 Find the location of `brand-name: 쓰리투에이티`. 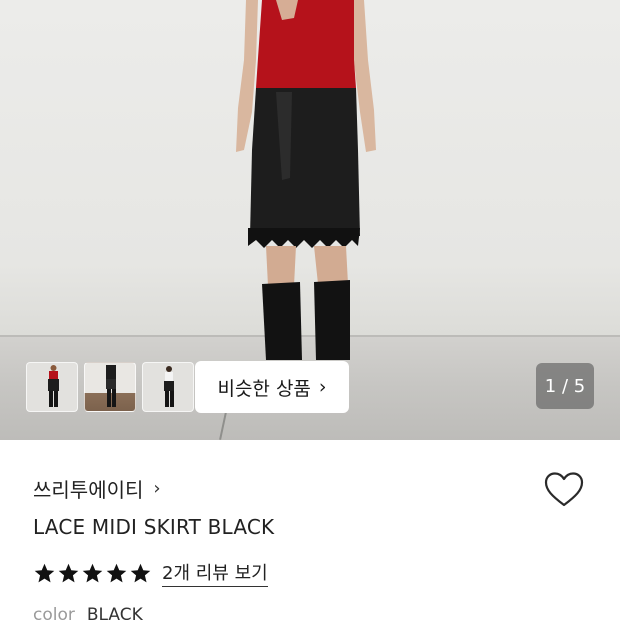

brand-name: 쓰리투에이티 is located at coordinates (88, 490).